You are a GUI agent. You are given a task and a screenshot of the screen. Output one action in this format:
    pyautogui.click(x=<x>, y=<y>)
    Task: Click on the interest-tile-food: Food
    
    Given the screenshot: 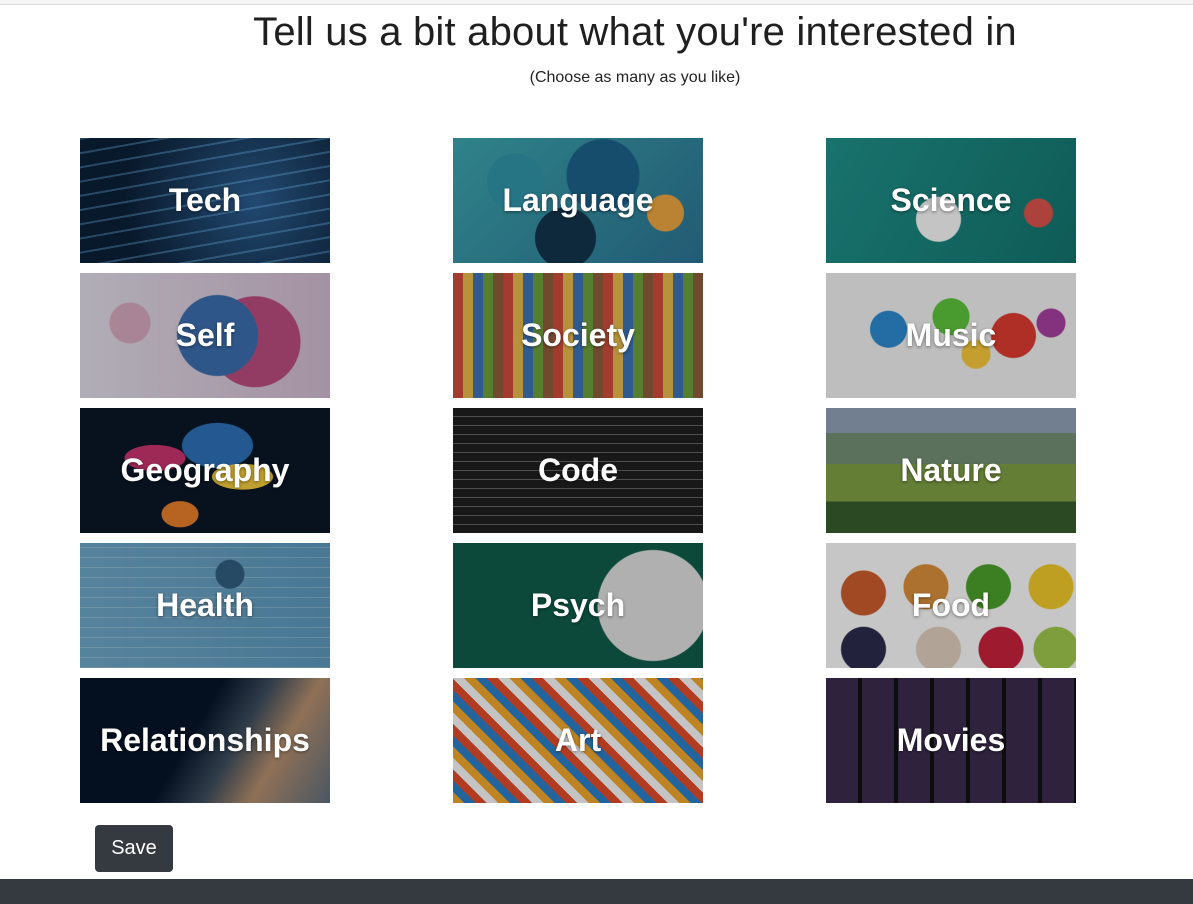 What is the action you would take?
    pyautogui.click(x=951, y=605)
    